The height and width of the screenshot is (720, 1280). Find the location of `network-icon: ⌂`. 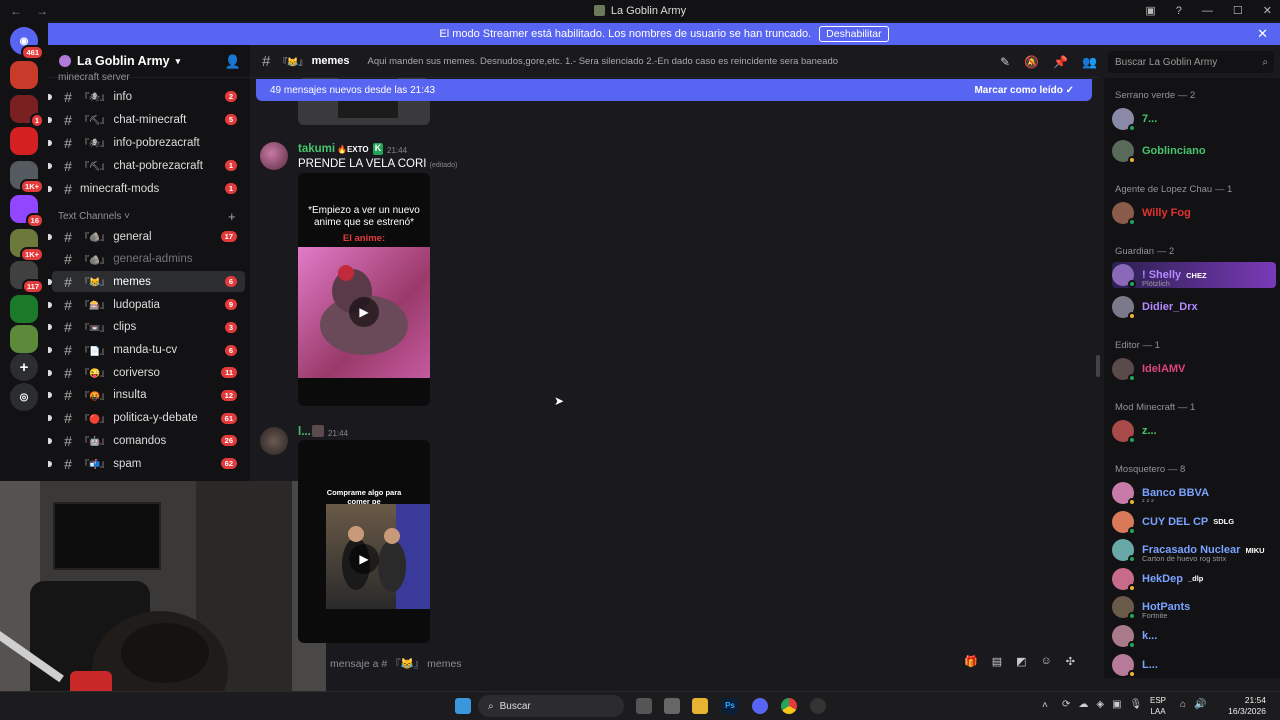

network-icon: ⌂ is located at coordinates (1183, 704).